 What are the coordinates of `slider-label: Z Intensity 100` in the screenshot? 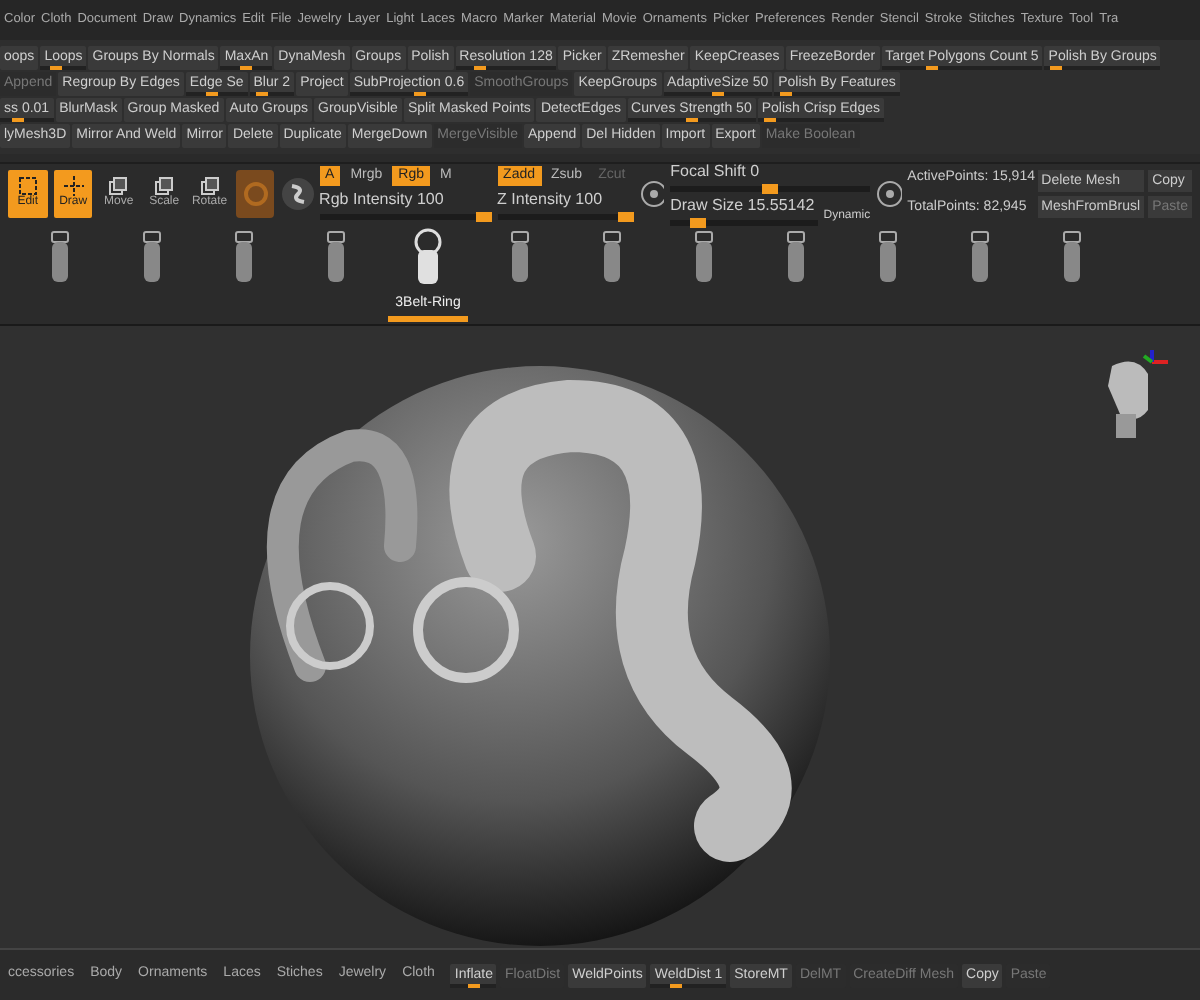 It's located at (551, 200).